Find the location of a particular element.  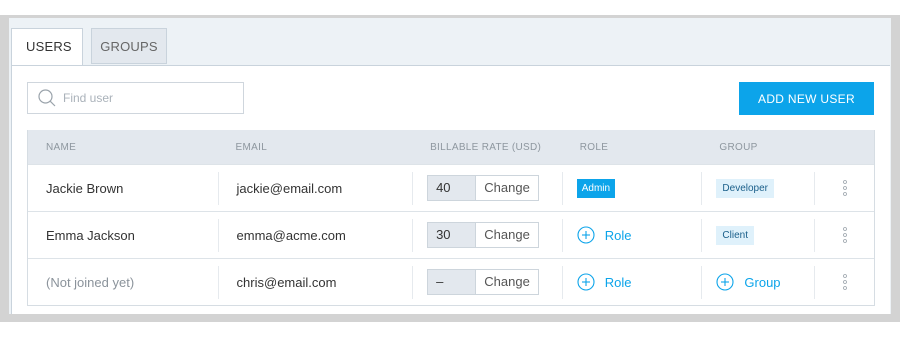

search-input is located at coordinates (148, 98).